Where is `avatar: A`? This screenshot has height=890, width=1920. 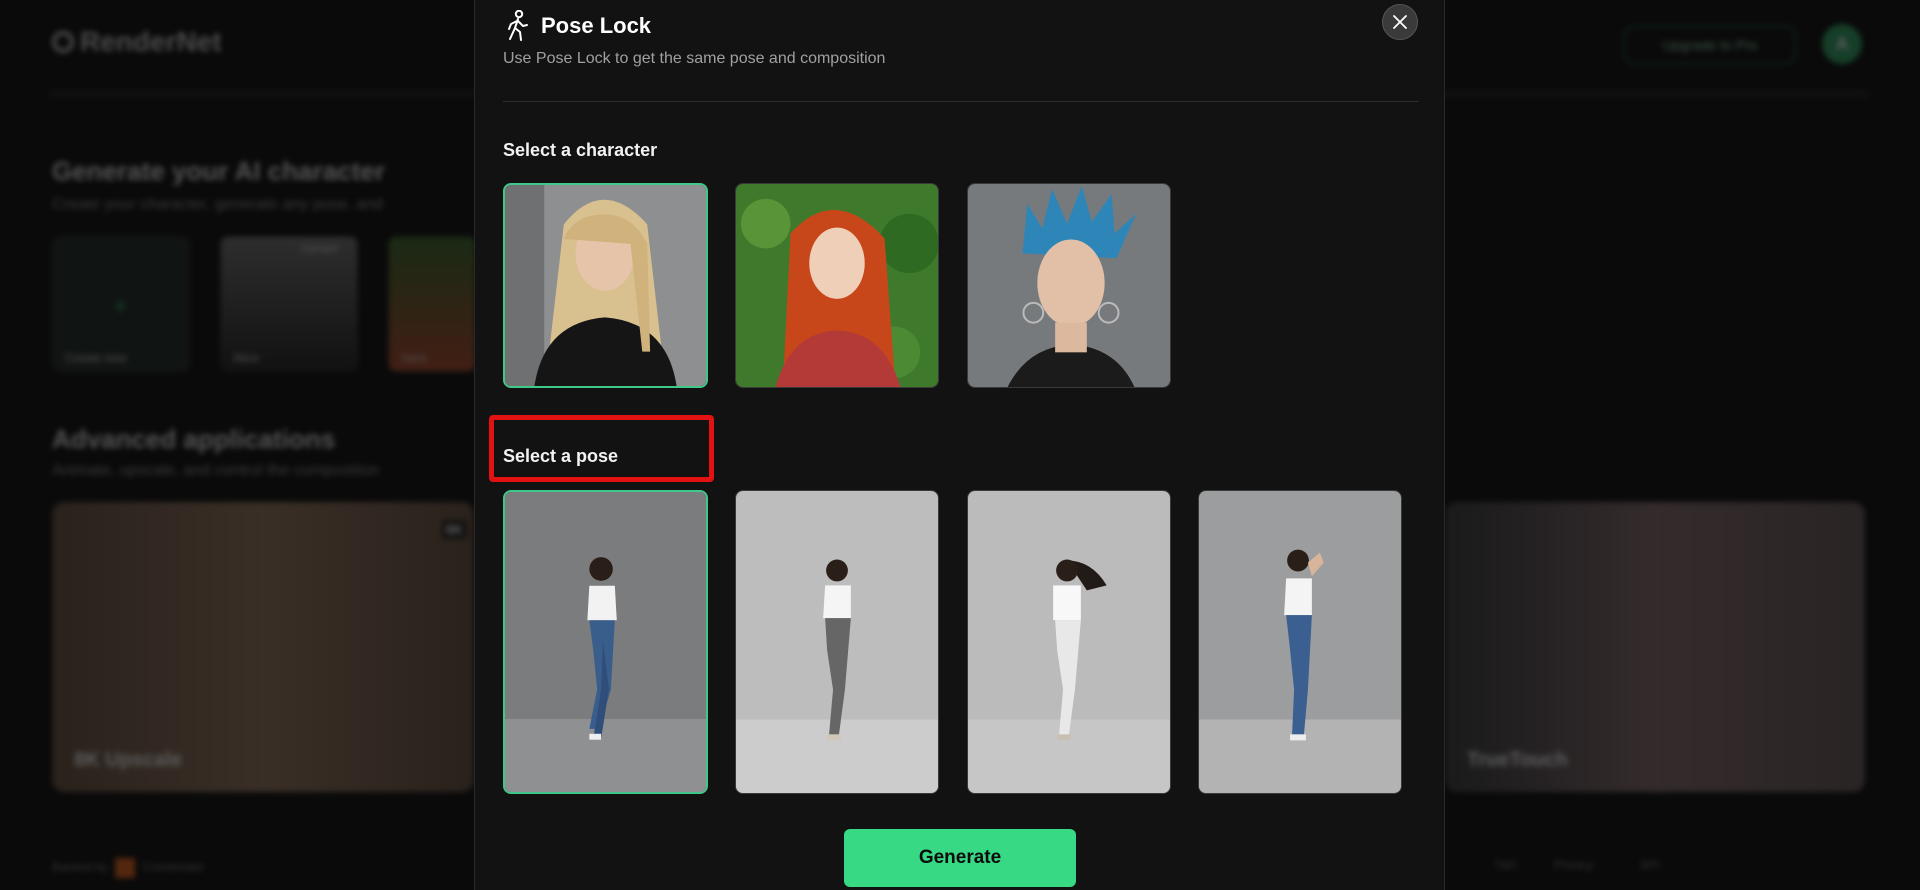 avatar: A is located at coordinates (1842, 44).